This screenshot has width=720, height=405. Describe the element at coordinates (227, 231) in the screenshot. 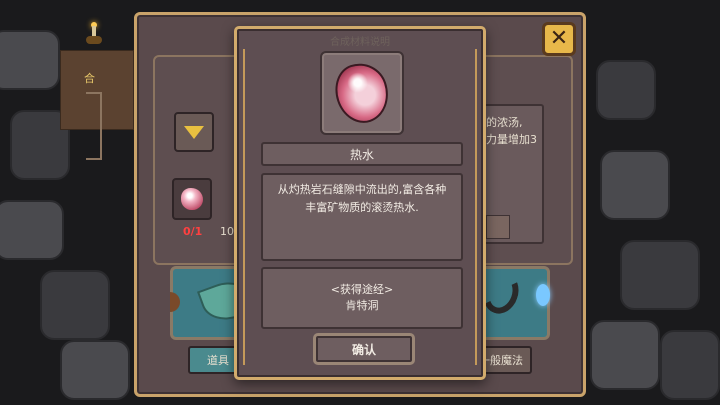

I see `ingredient-count-2: 10` at that location.